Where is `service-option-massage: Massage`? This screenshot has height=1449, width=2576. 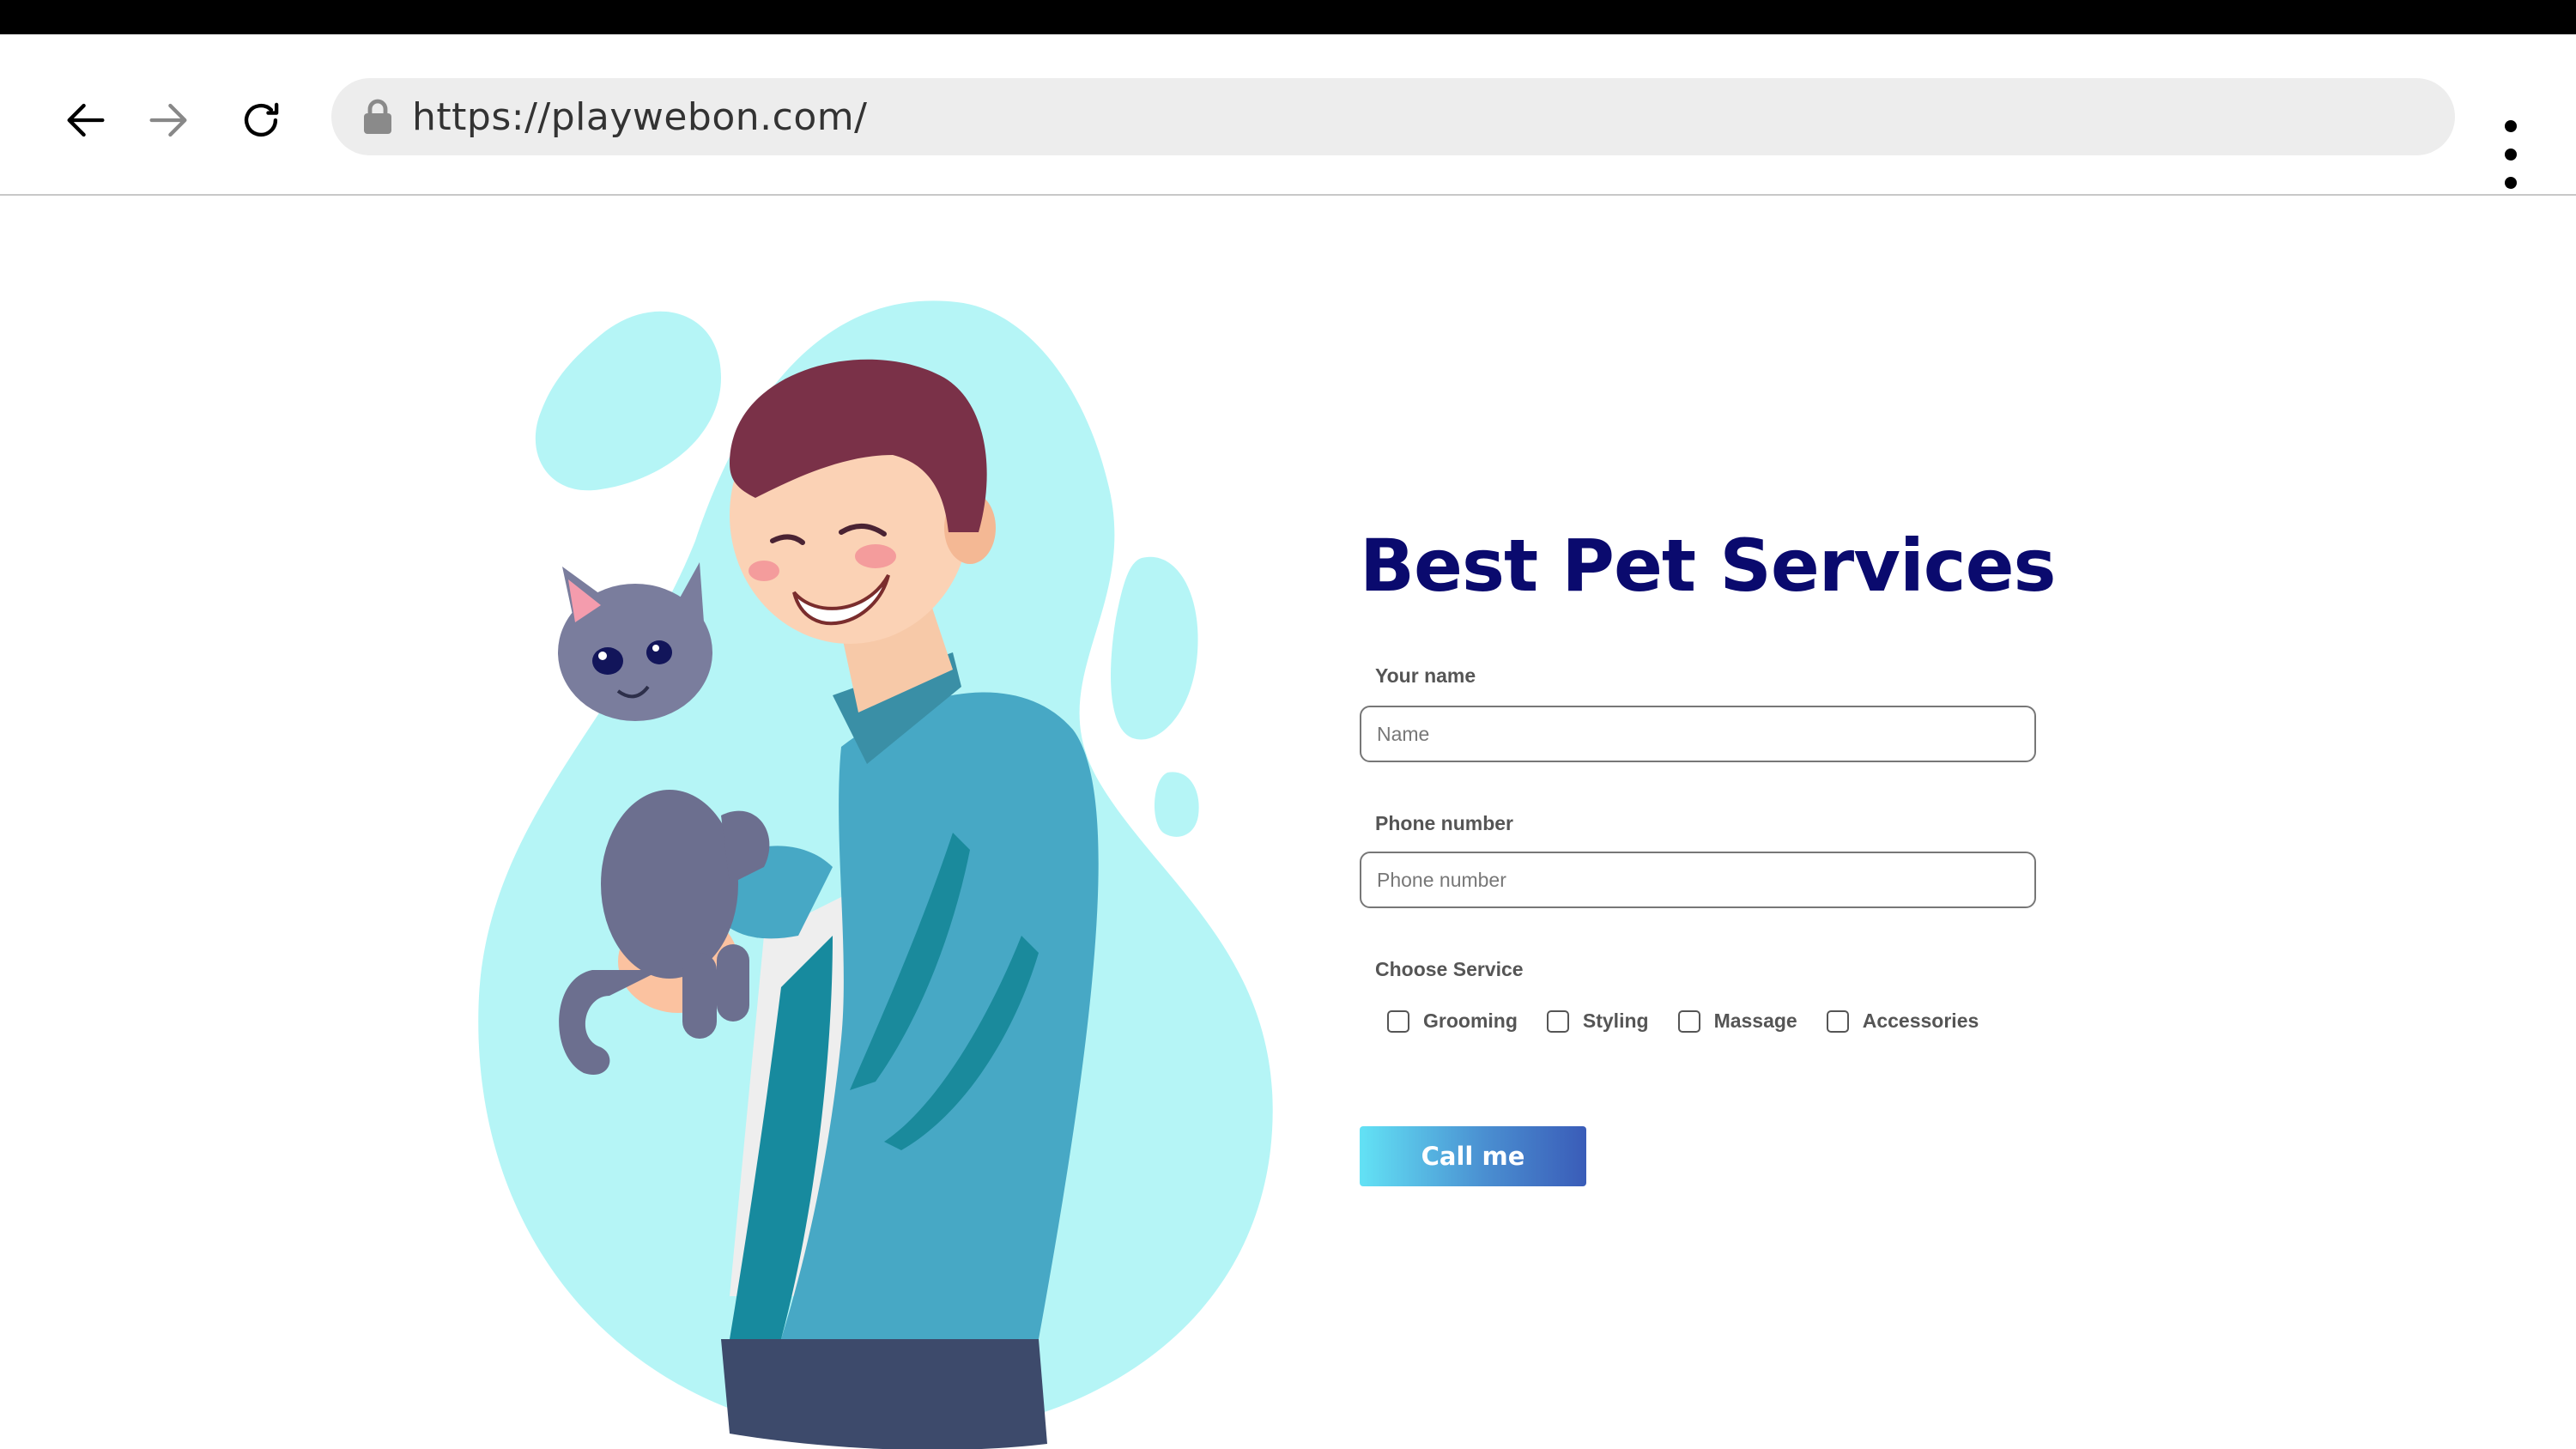
service-option-massage: Massage is located at coordinates (1737, 1021).